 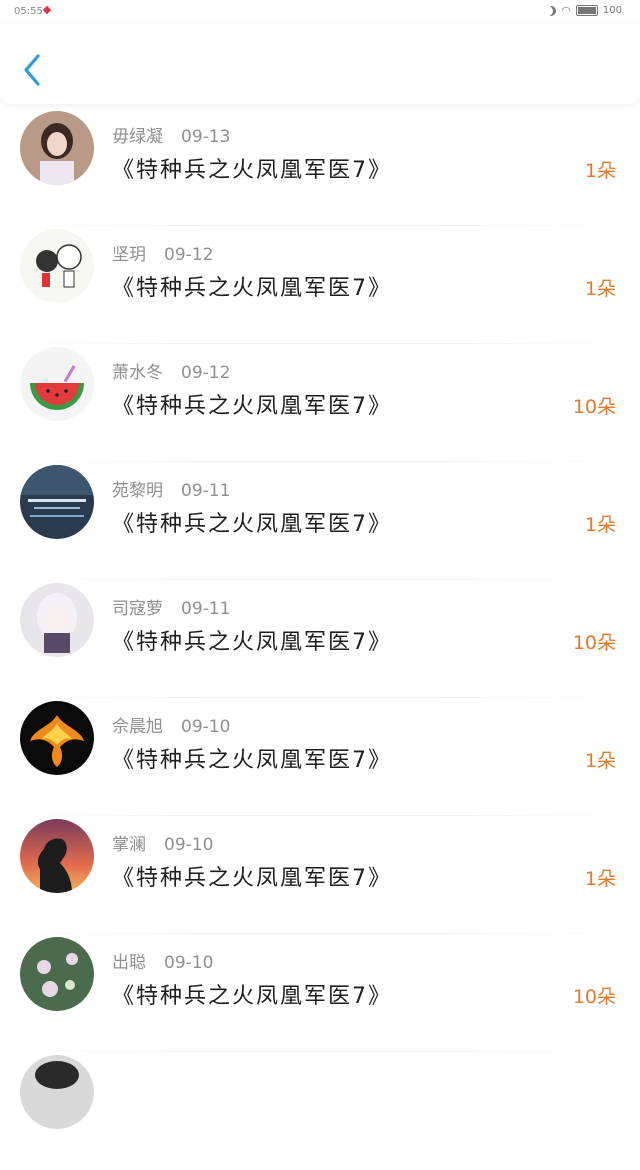 I want to click on sender-name: 出聪, so click(x=129, y=963).